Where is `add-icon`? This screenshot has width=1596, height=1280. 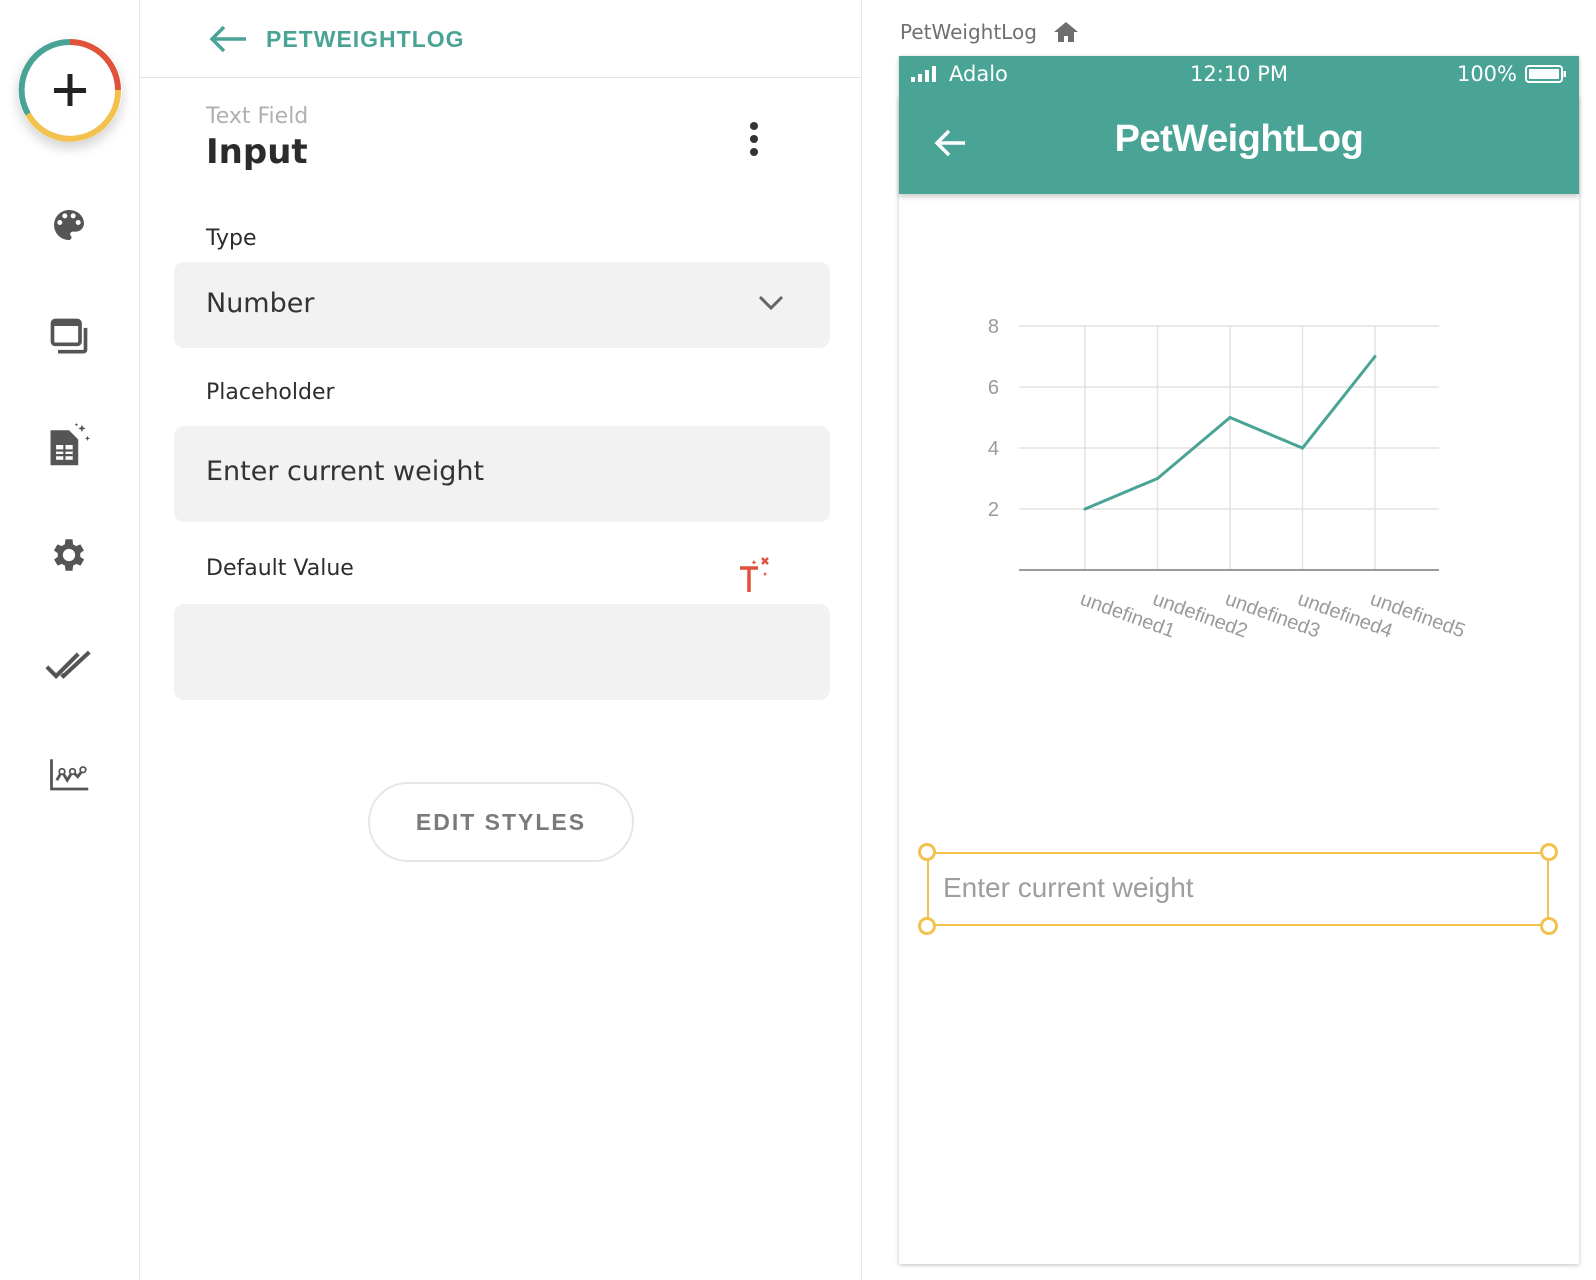 add-icon is located at coordinates (70, 90).